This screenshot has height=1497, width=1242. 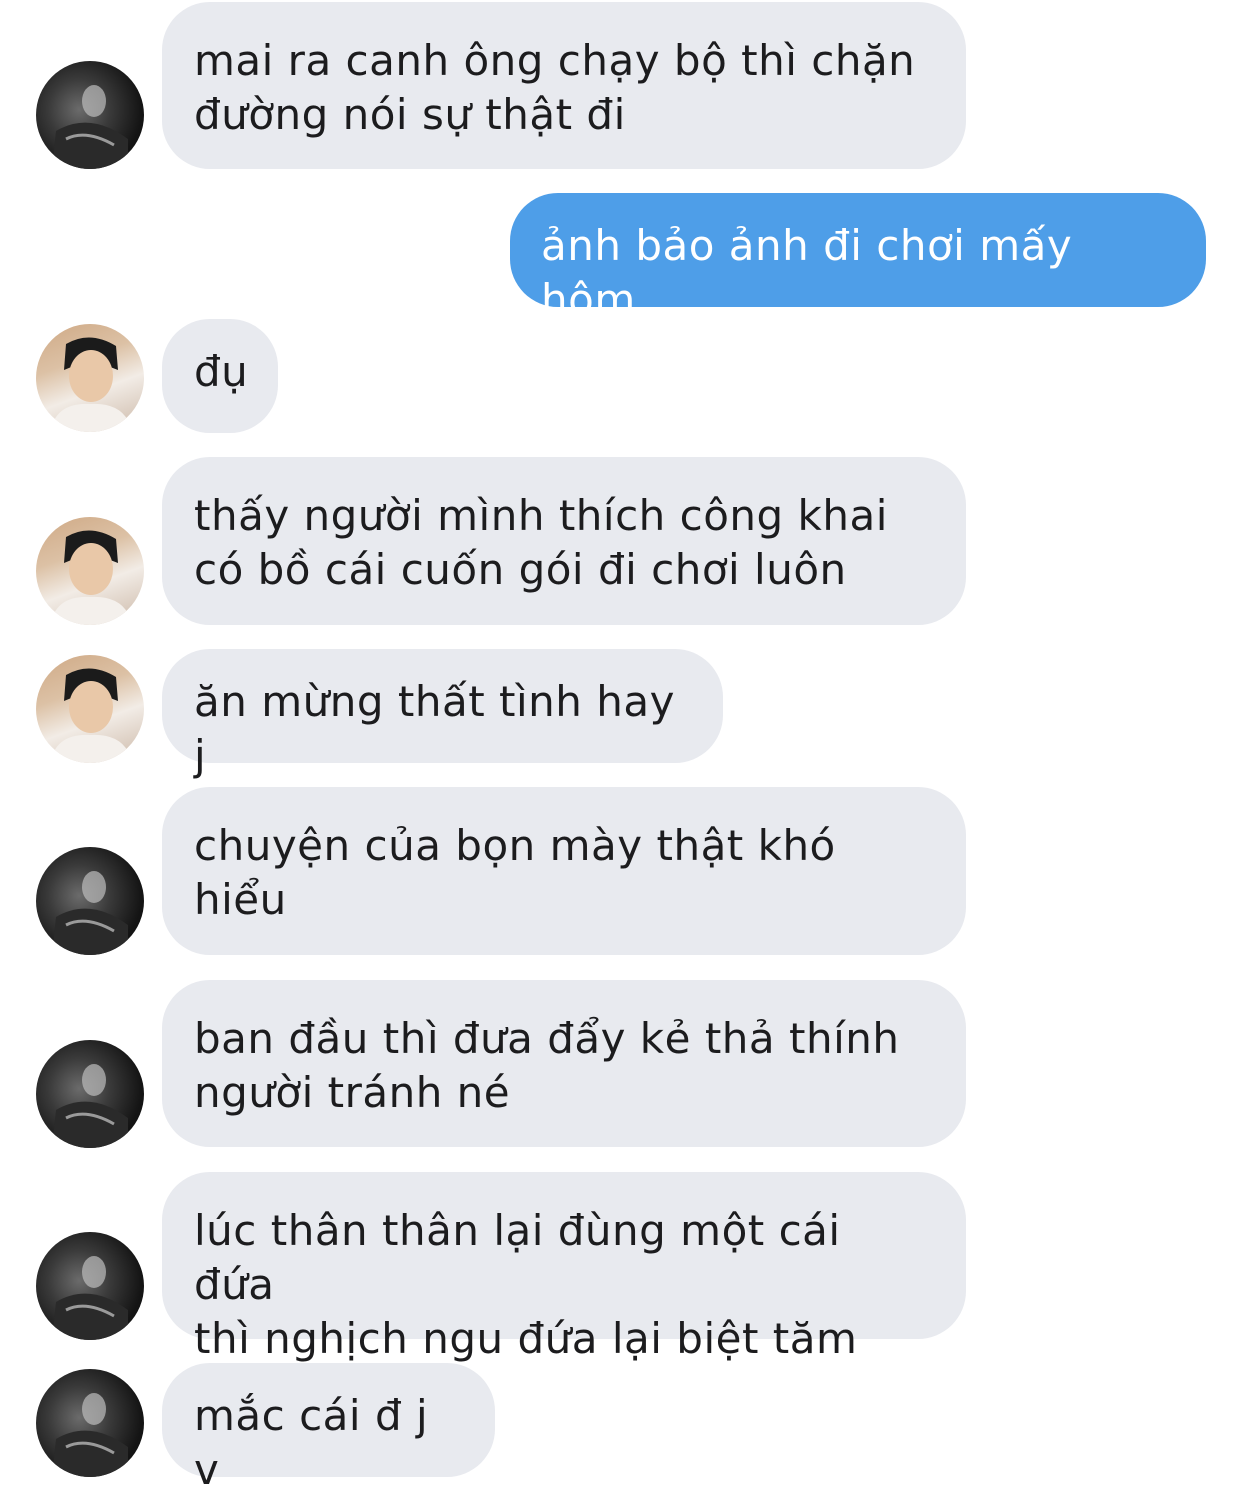 What do you see at coordinates (442, 714) in the screenshot?
I see `message-bubble-incoming: ăn mừng thất tình hay j` at bounding box center [442, 714].